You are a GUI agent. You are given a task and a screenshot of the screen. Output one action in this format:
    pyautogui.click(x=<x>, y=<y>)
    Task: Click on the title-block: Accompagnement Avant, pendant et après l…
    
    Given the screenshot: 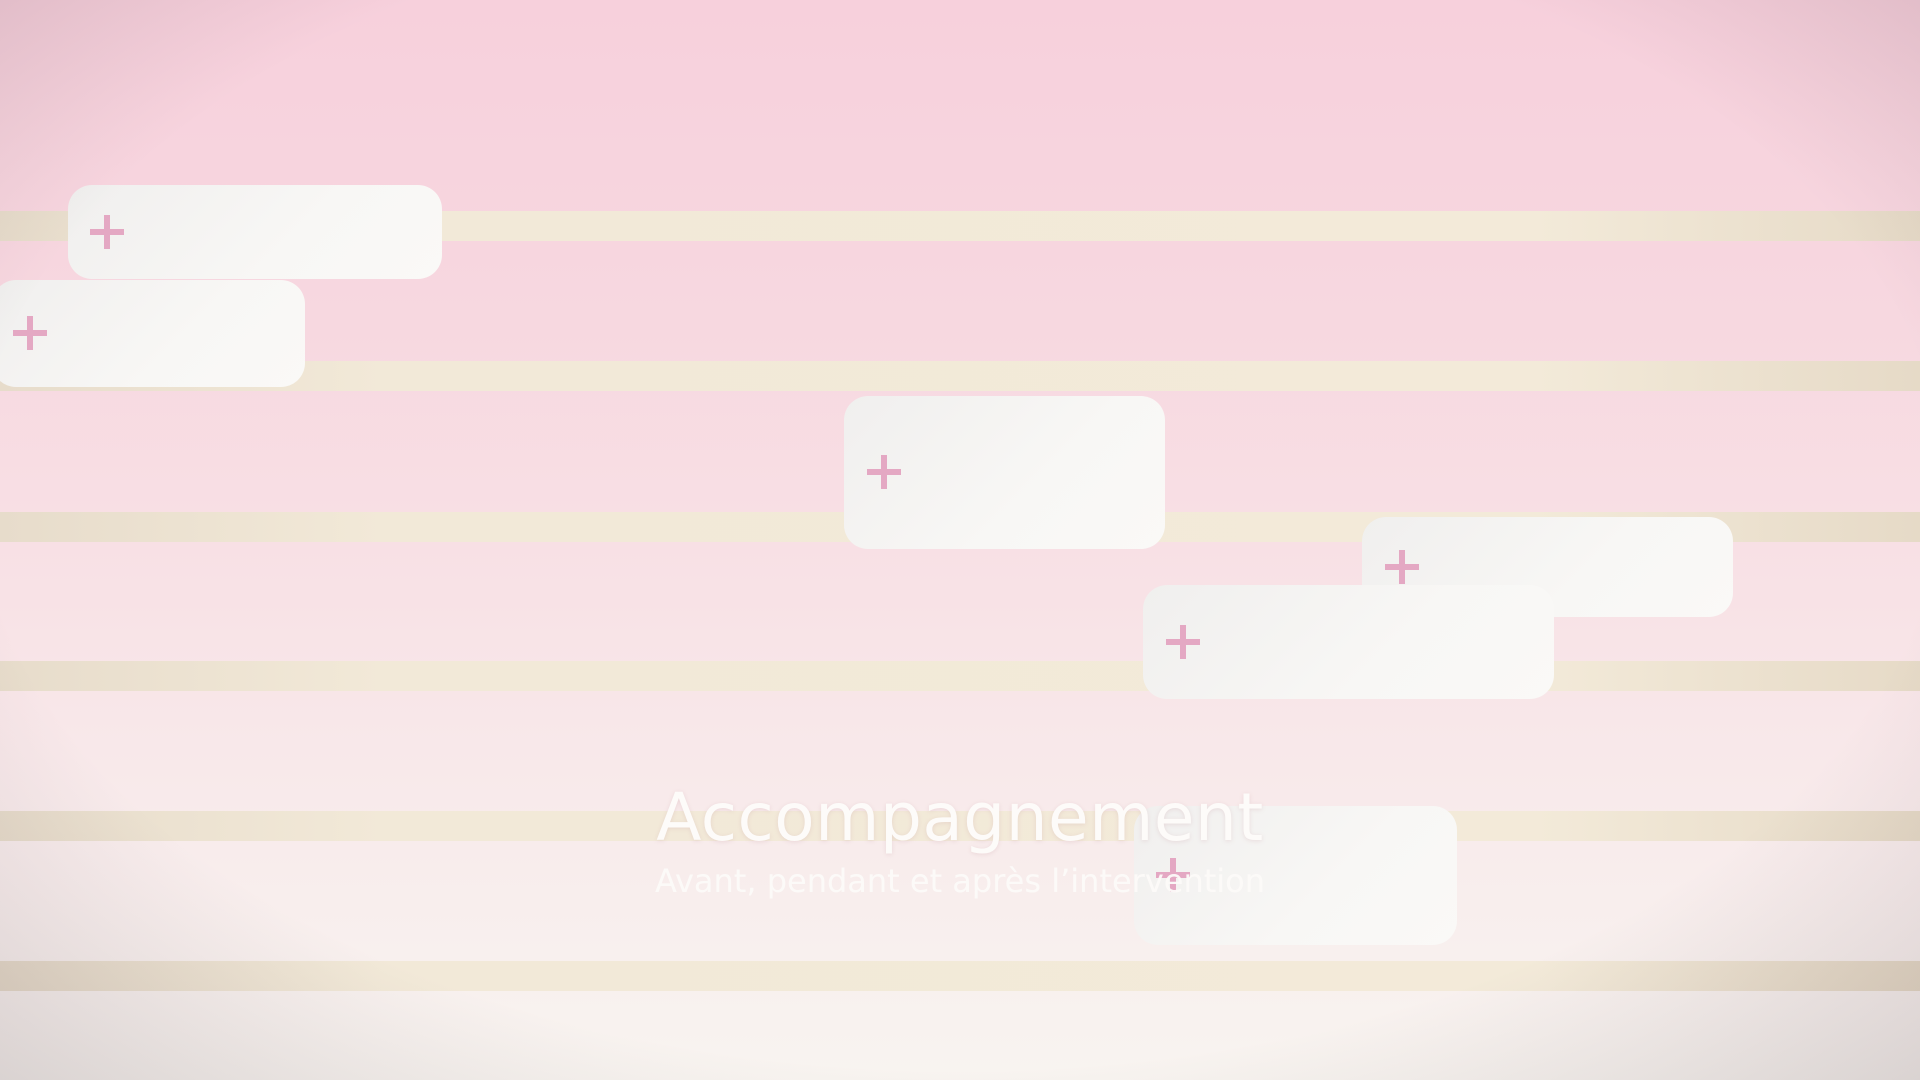 What is the action you would take?
    pyautogui.click(x=960, y=838)
    